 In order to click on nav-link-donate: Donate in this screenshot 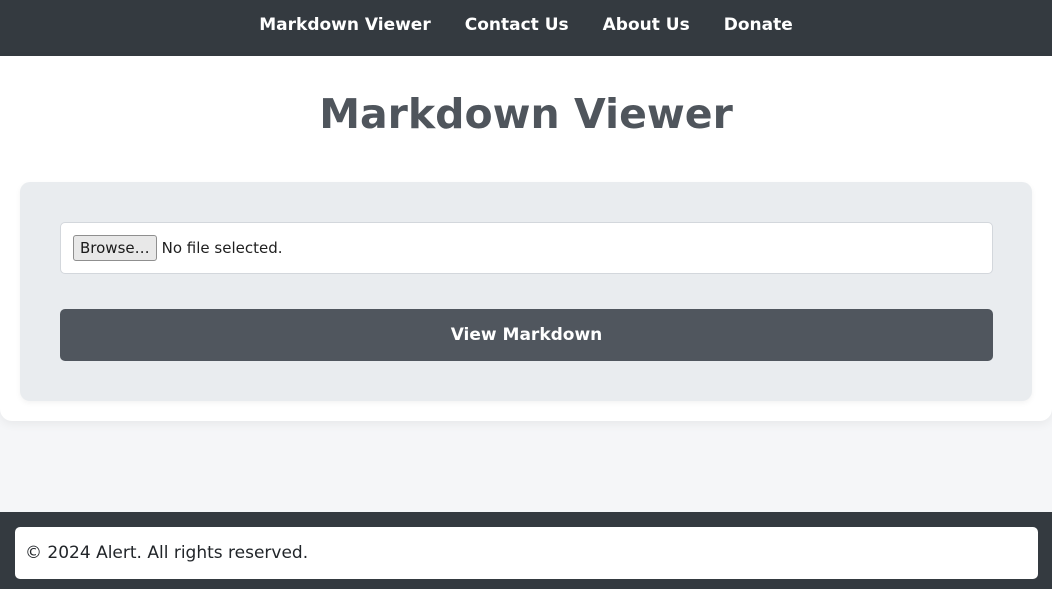, I will do `click(758, 25)`.